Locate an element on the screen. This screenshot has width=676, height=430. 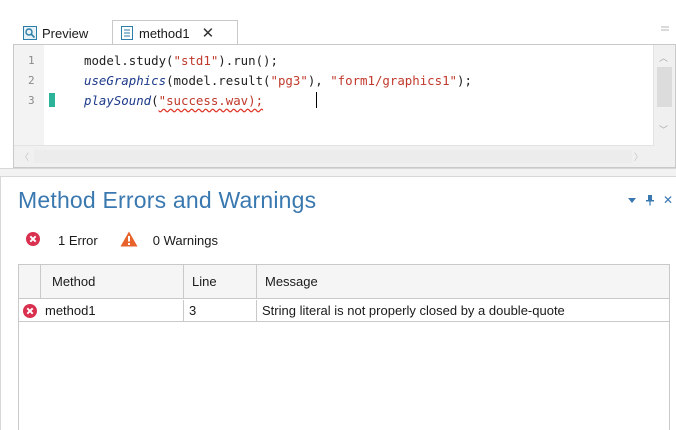
code-token: "form1/graphics1" is located at coordinates (394, 80).